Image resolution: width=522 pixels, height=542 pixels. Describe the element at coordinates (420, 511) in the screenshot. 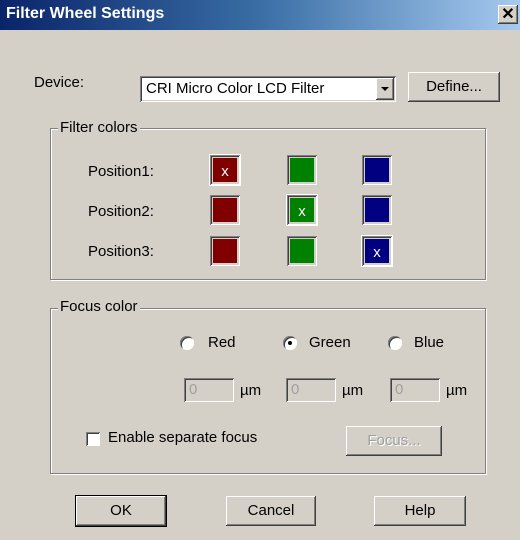

I see `help-button: Help` at that location.